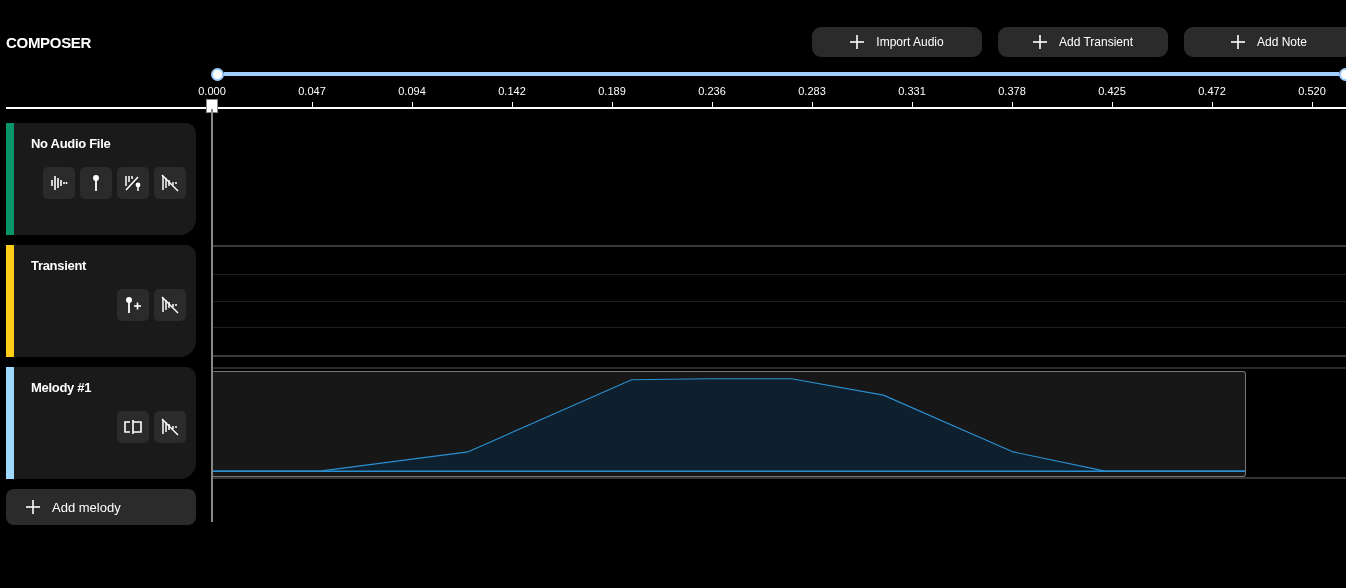 The width and height of the screenshot is (1346, 588). What do you see at coordinates (212, 106) in the screenshot?
I see `playhead-handle` at bounding box center [212, 106].